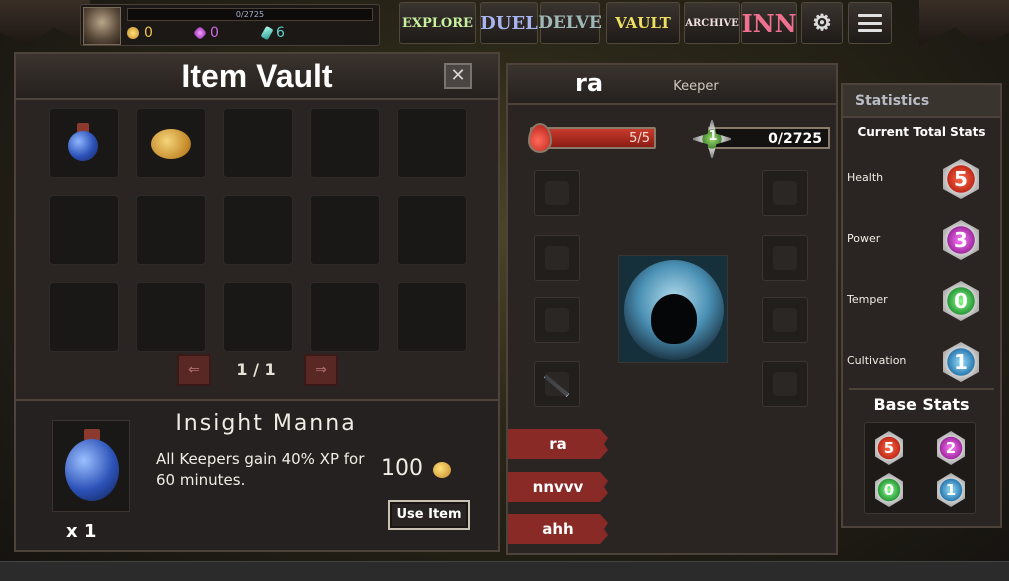  What do you see at coordinates (785, 258) in the screenshot?
I see `equip-slot-legs` at bounding box center [785, 258].